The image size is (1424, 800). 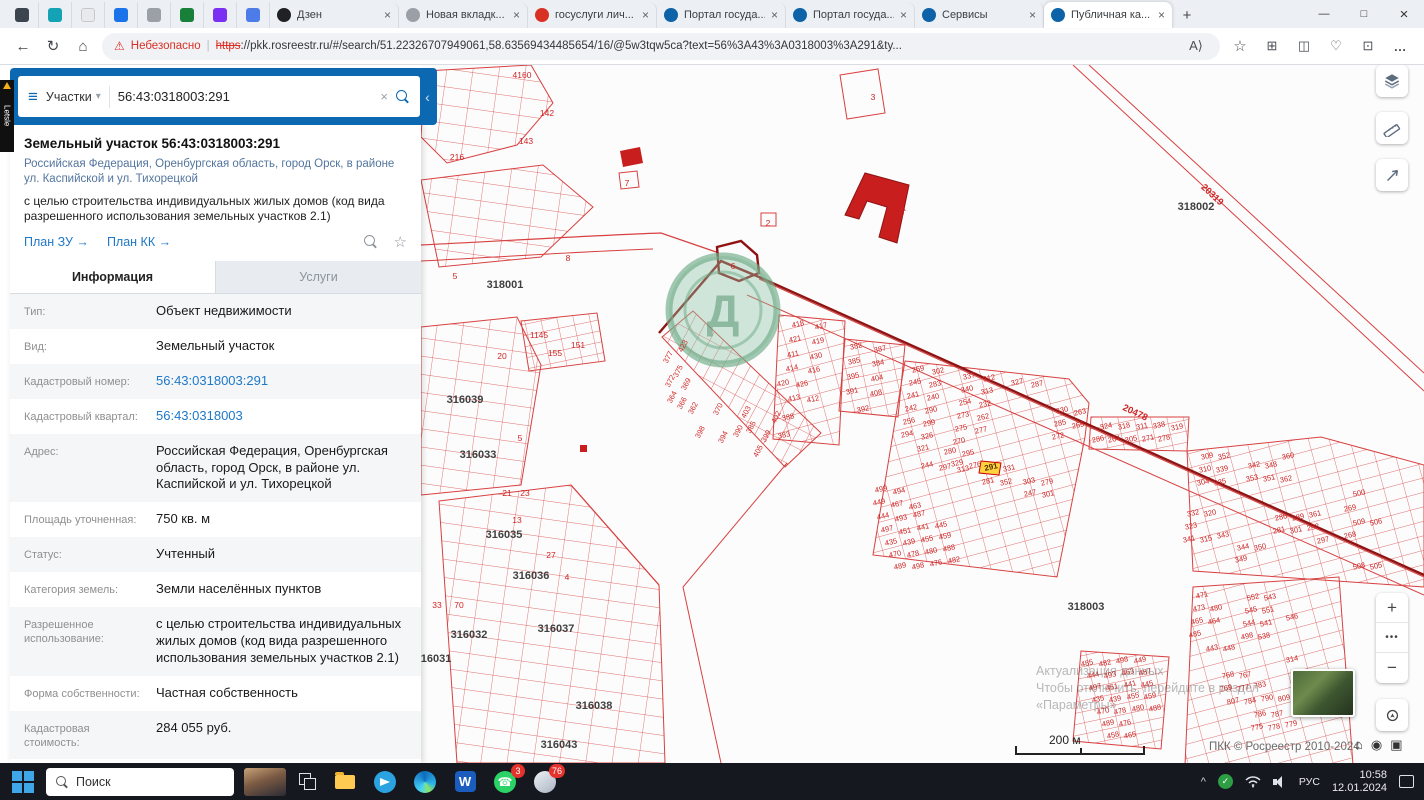 What do you see at coordinates (1304, 46) in the screenshot?
I see `split-screen-icon: ◫` at bounding box center [1304, 46].